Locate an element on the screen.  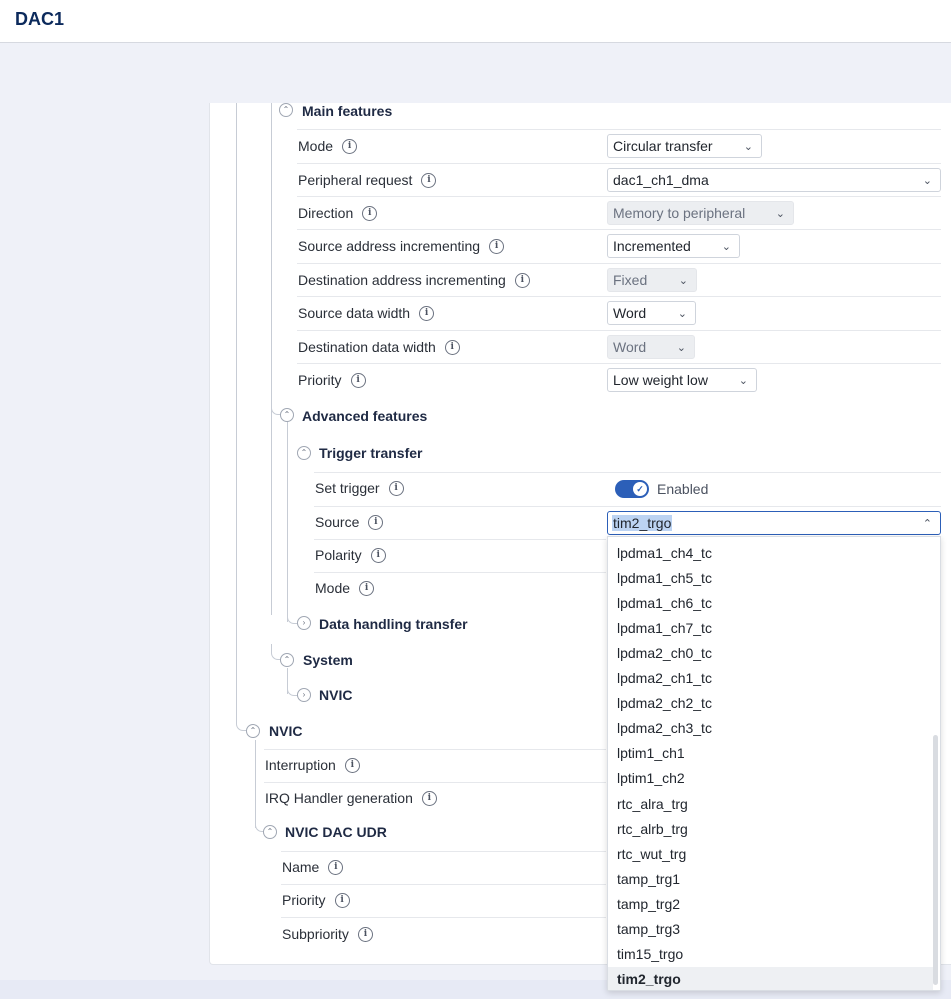
dropdown-option: lpdma2_ch2_tc is located at coordinates (770, 703).